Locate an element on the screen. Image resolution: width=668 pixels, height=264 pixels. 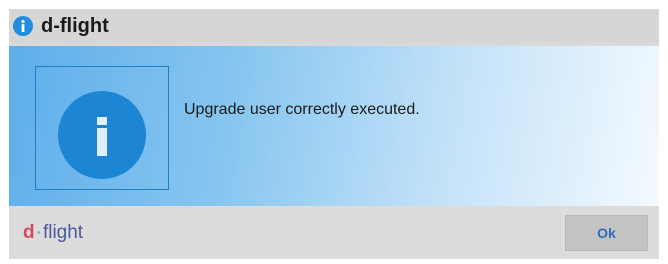
d-flight-logo: d · flight is located at coordinates (53, 233).